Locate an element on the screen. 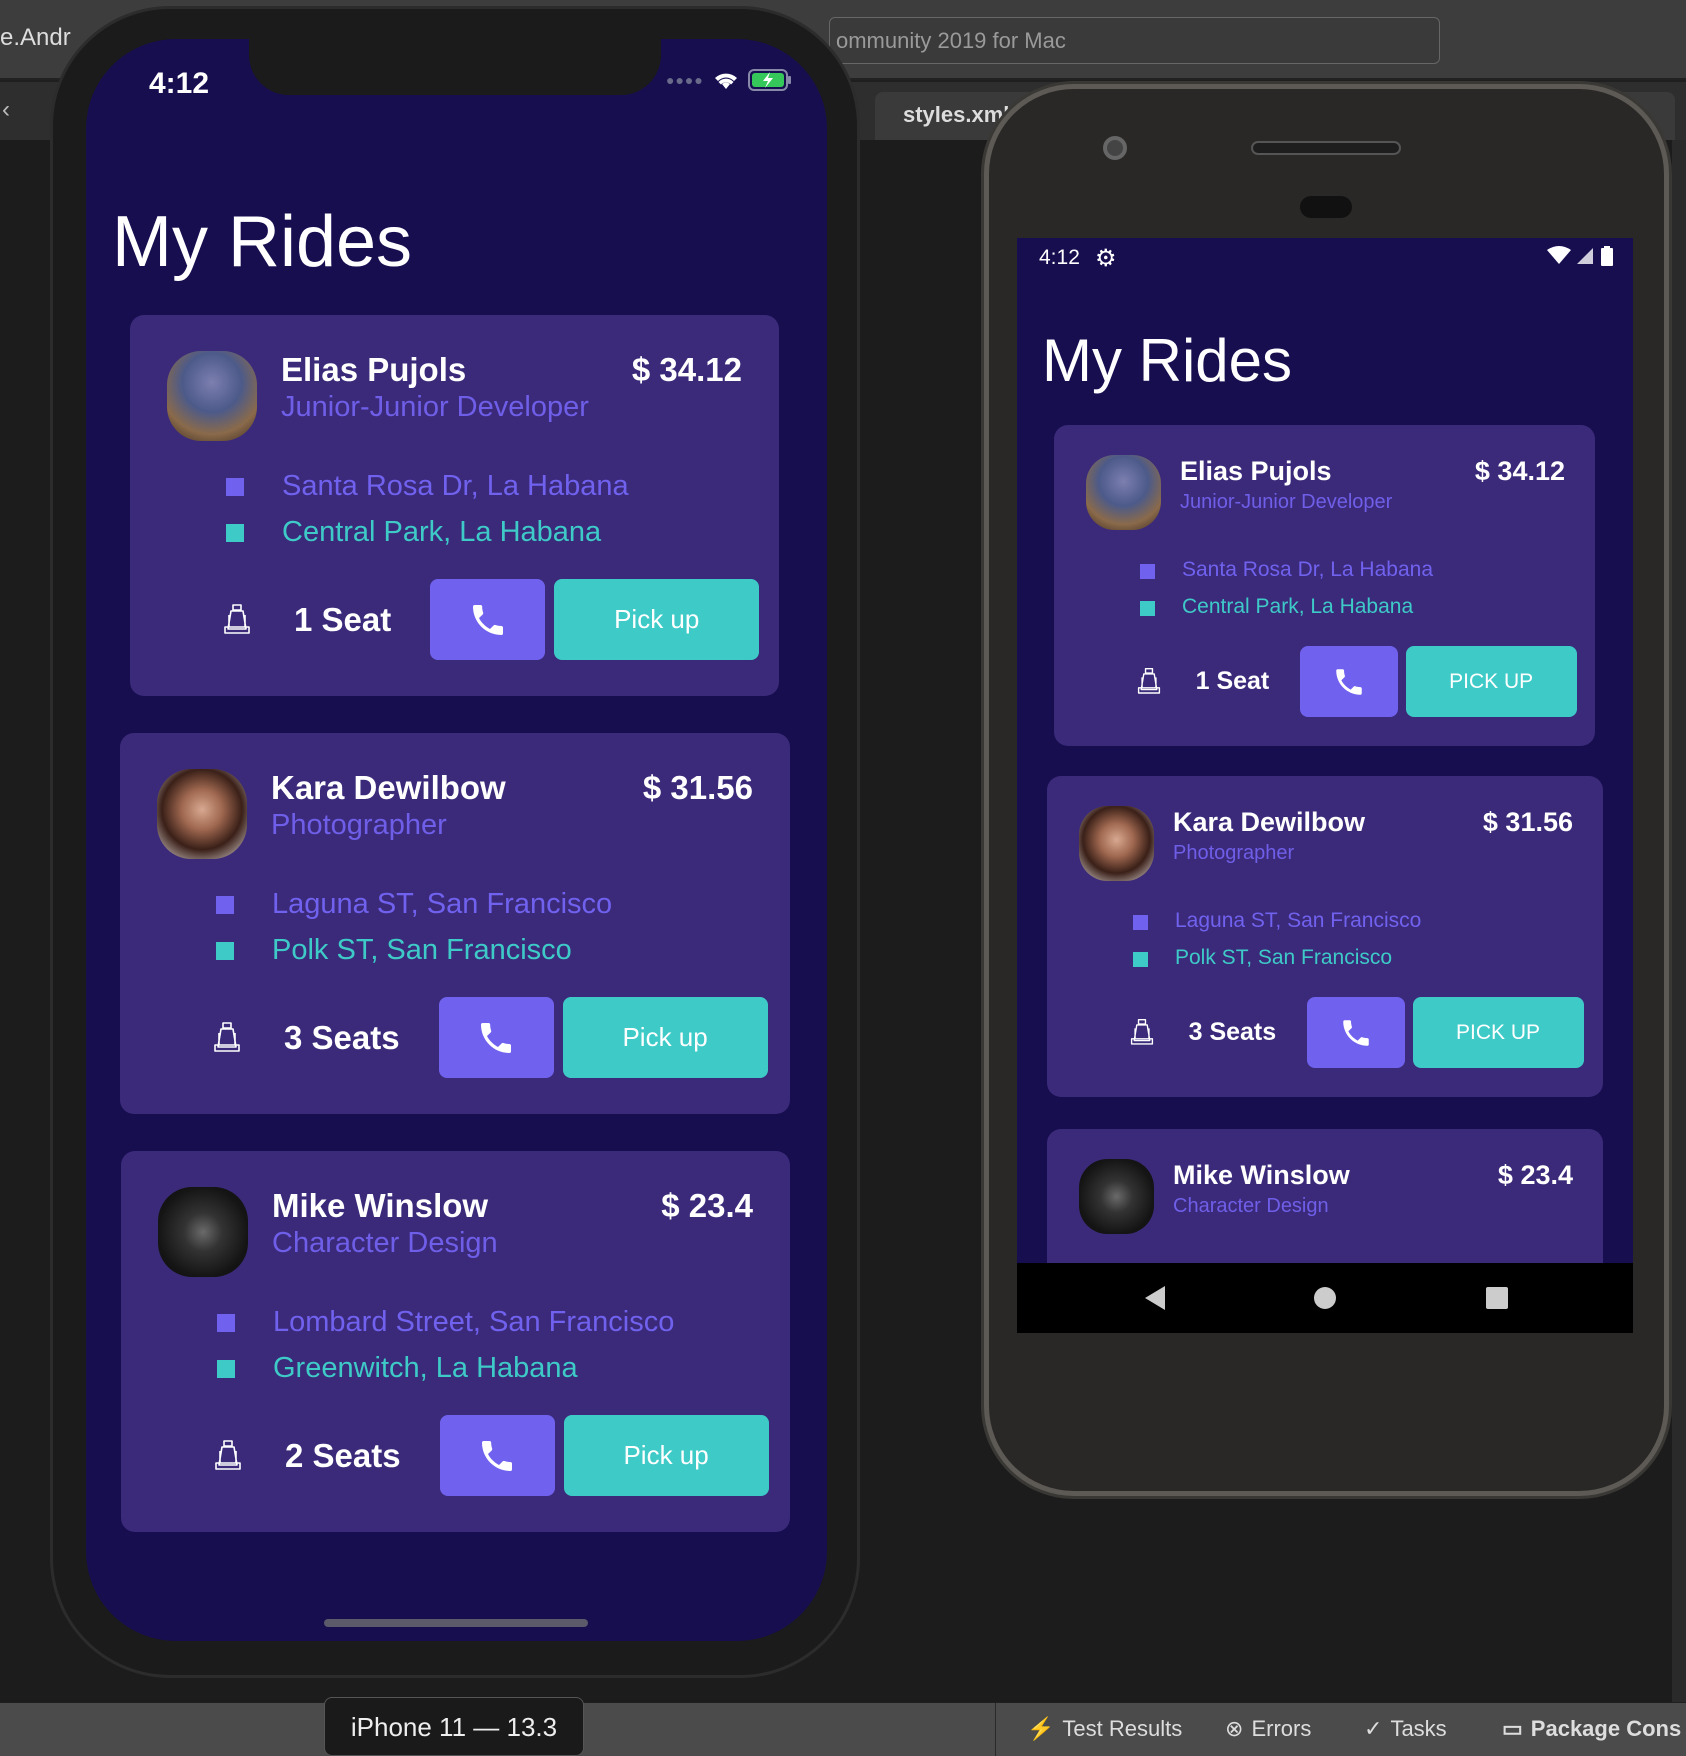 The image size is (1686, 1756). divider is located at coordinates (995, 1729).